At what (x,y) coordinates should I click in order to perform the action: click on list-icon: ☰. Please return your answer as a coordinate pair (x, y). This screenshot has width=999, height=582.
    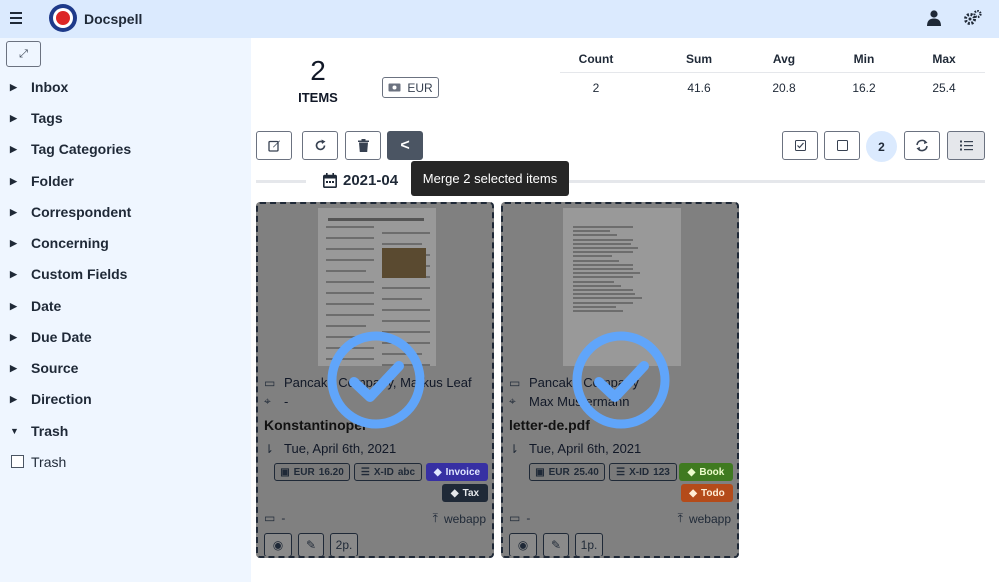
    Looking at the image, I should click on (621, 472).